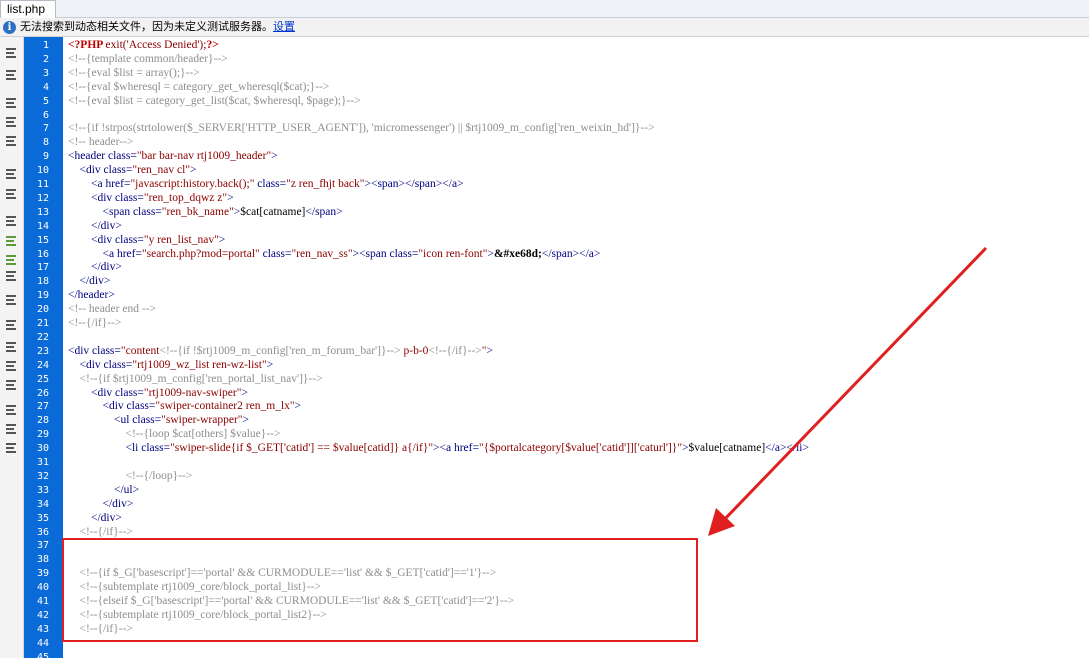  I want to click on arrow-shaft, so click(854, 385).